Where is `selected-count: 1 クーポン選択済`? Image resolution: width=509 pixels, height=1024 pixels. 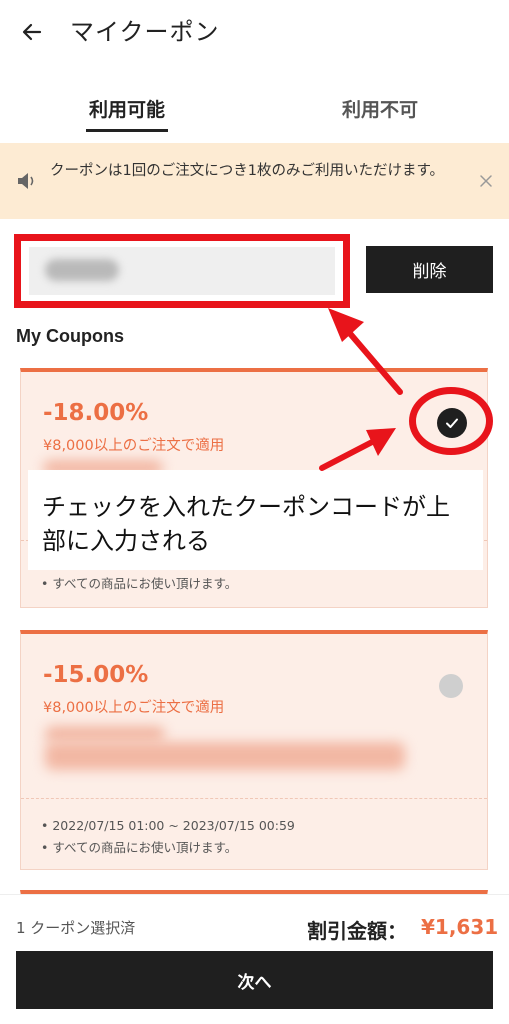 selected-count: 1 クーポン選択済 is located at coordinates (76, 928).